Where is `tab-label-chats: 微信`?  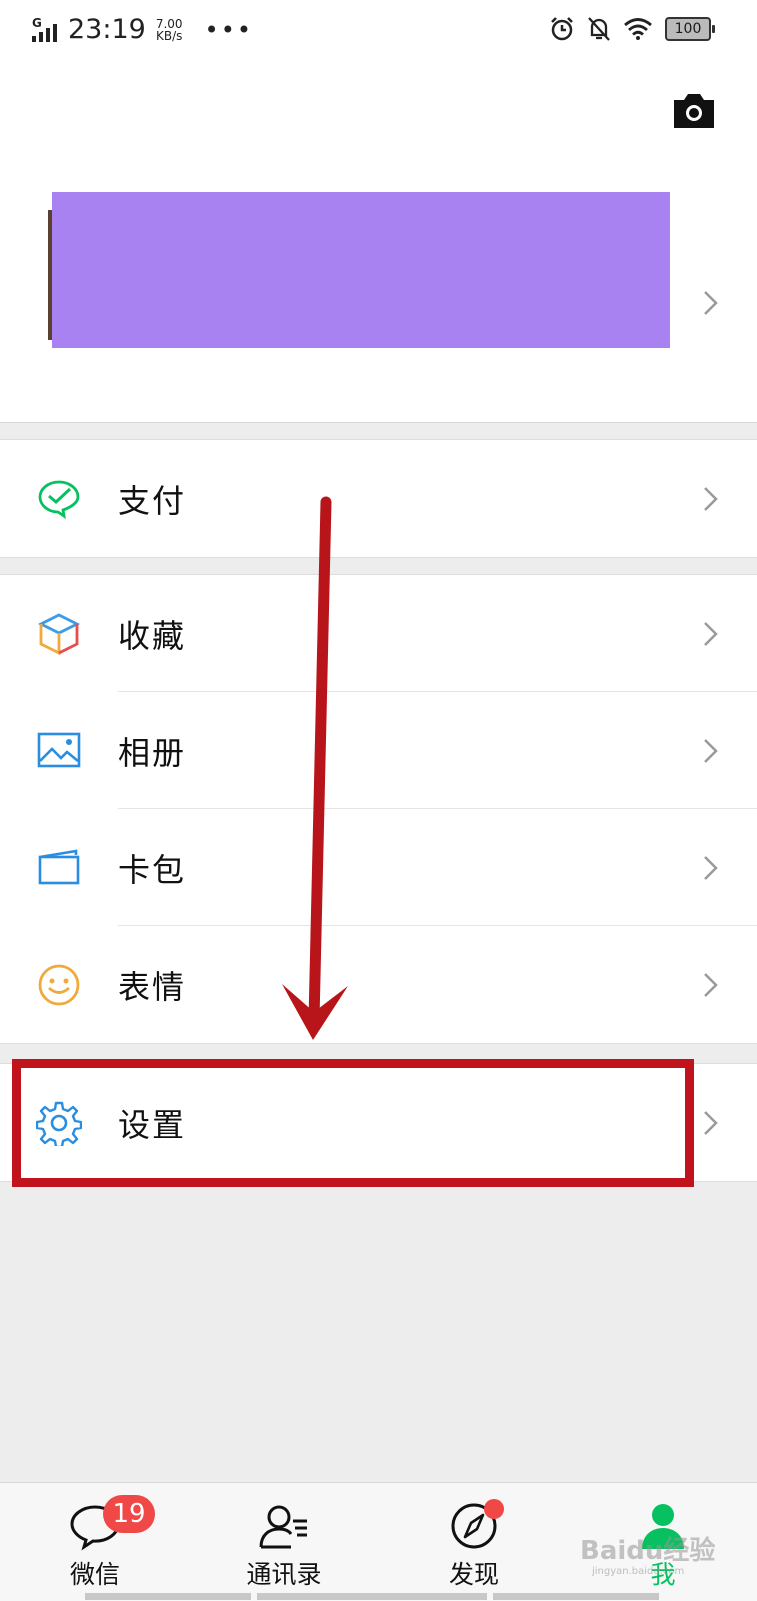
tab-label-chats: 微信 is located at coordinates (94, 1574).